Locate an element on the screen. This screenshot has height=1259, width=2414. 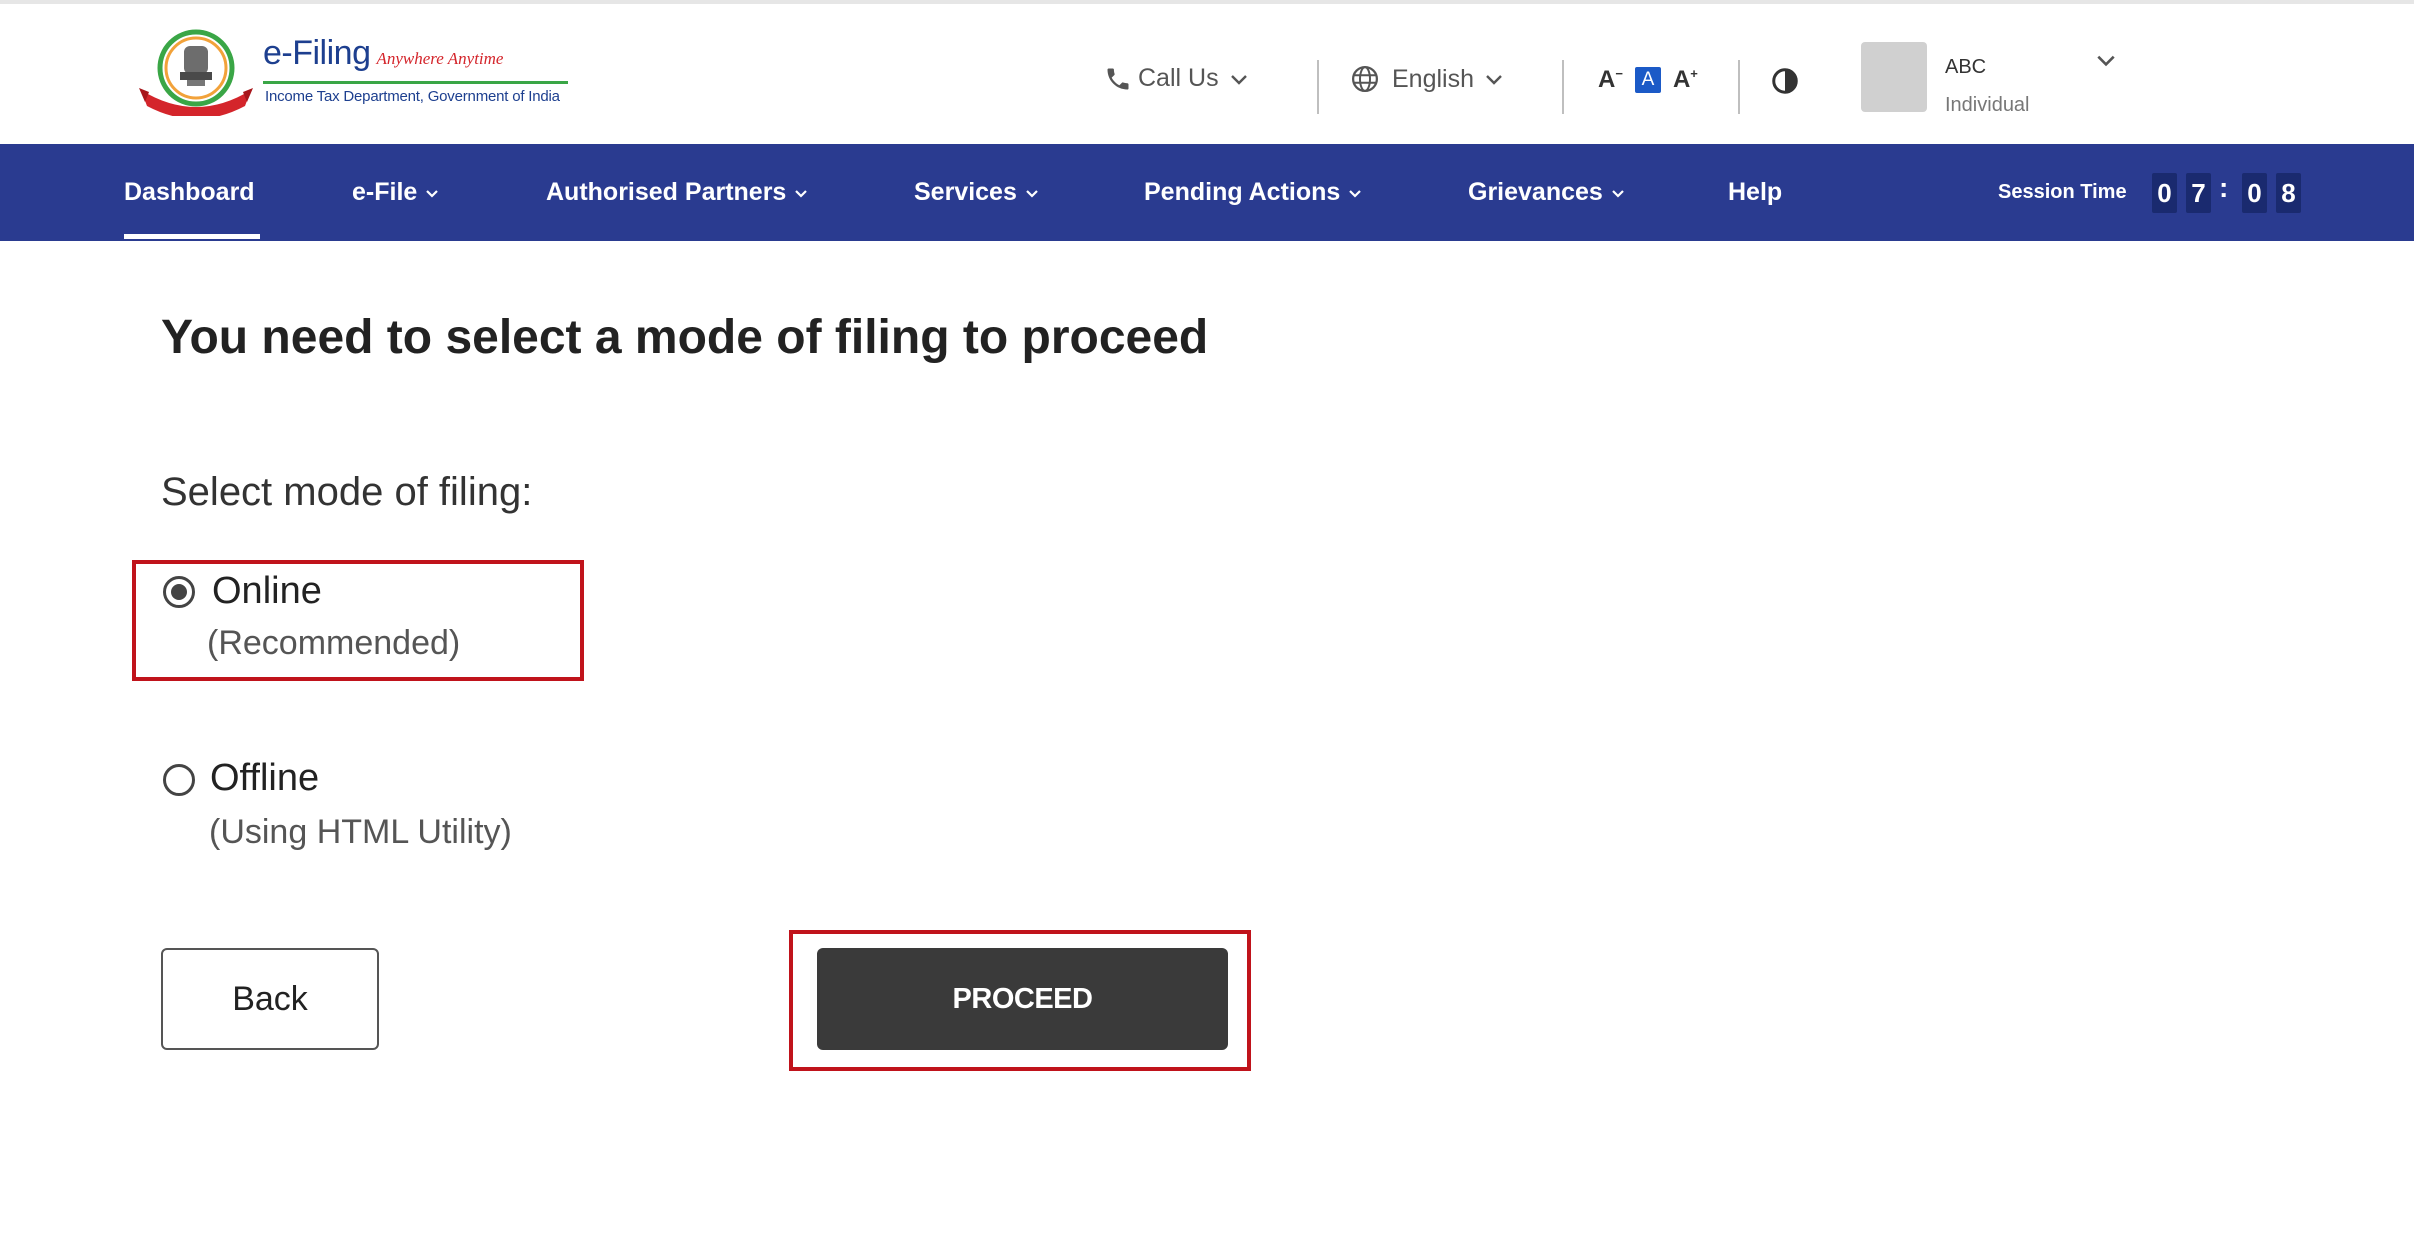
online-radio is located at coordinates (179, 592).